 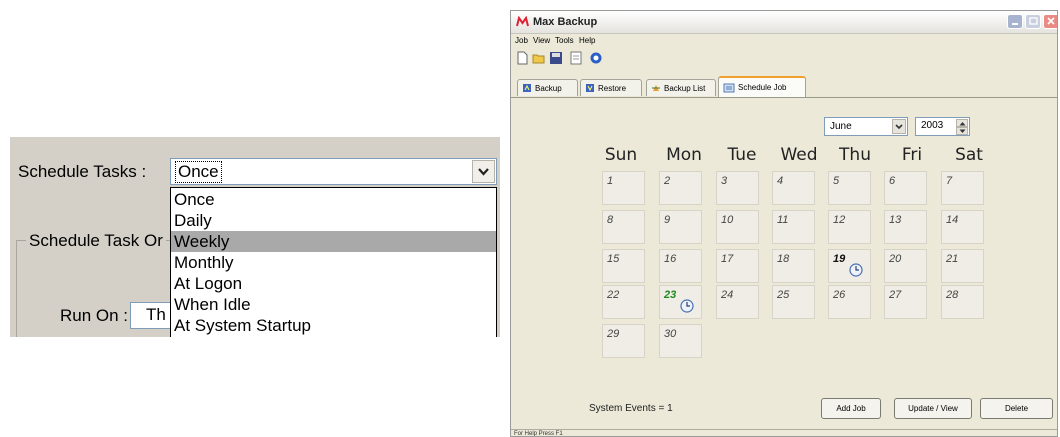 I want to click on dropdown-option: At Logon, so click(x=333, y=283).